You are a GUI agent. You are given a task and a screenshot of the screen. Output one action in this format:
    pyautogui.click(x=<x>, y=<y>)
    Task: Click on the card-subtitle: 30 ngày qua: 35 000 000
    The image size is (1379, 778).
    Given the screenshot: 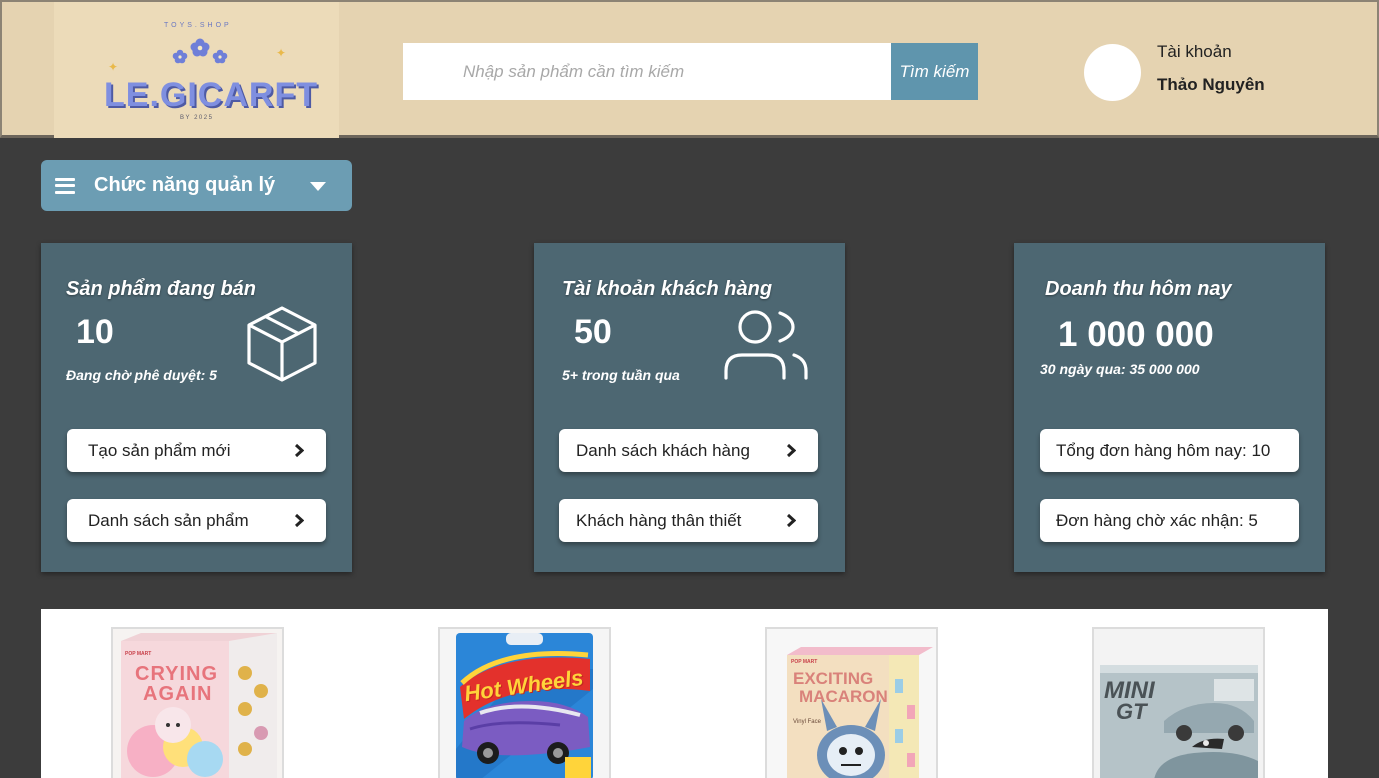 What is the action you would take?
    pyautogui.click(x=1120, y=369)
    